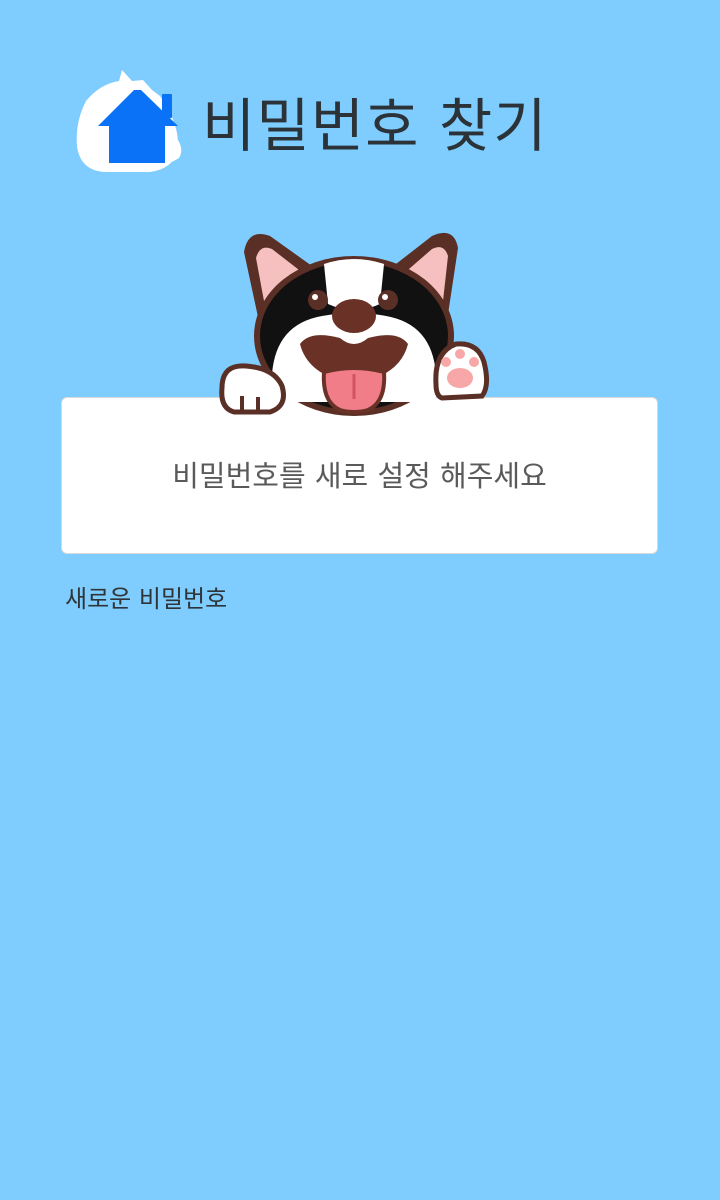 The image size is (720, 1200). Describe the element at coordinates (129, 121) in the screenshot. I see `home-cat-logo-icon` at that location.